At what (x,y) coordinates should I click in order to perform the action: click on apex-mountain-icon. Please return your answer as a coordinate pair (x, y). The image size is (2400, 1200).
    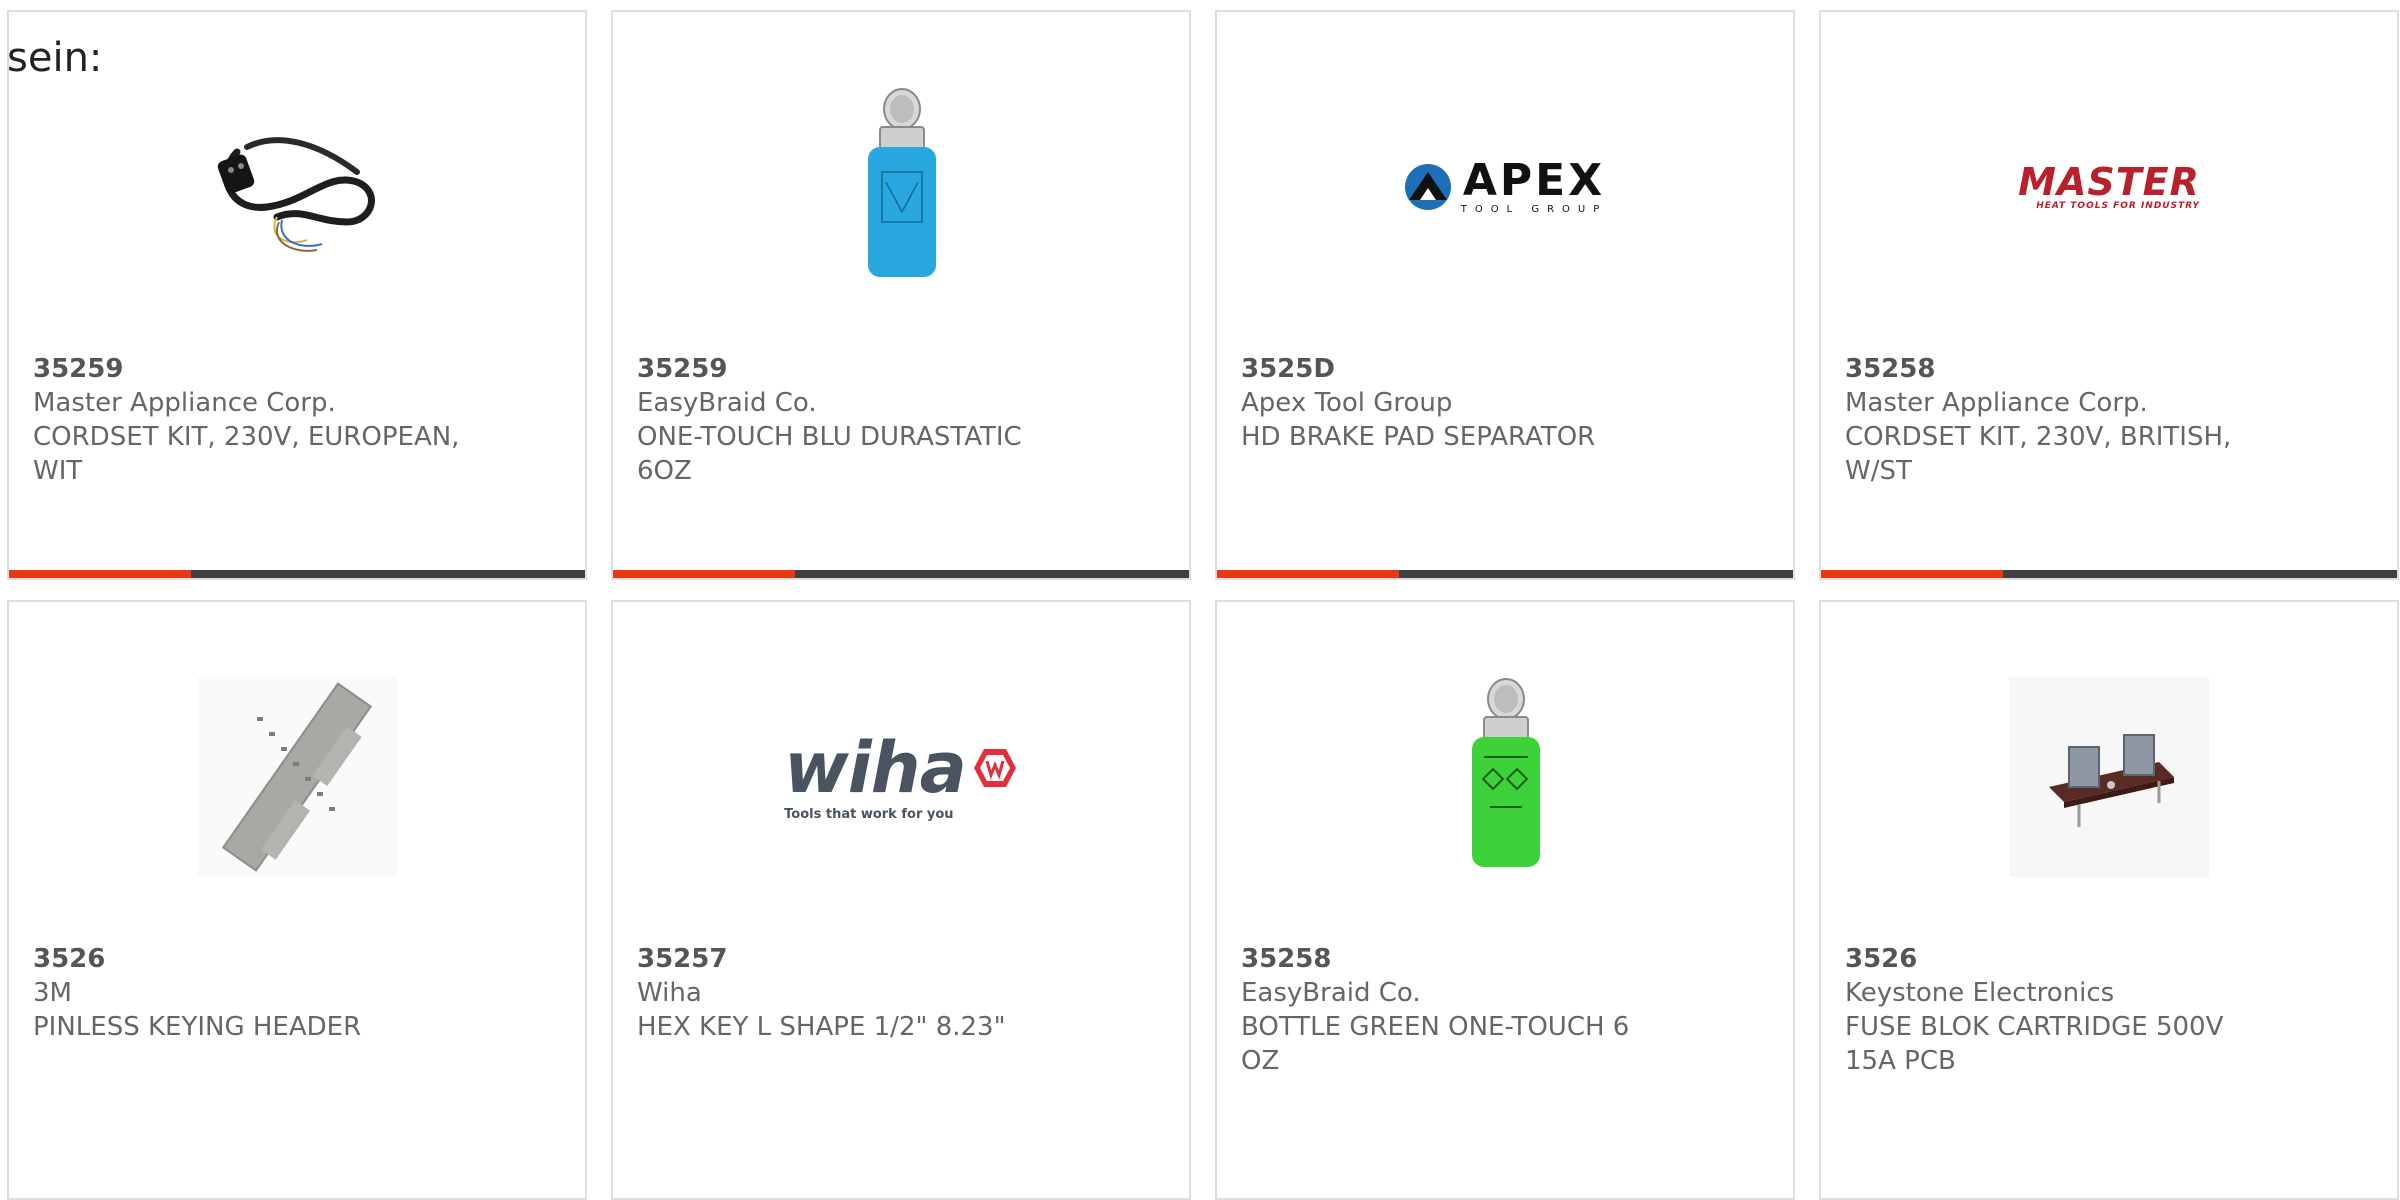
    Looking at the image, I should click on (1427, 187).